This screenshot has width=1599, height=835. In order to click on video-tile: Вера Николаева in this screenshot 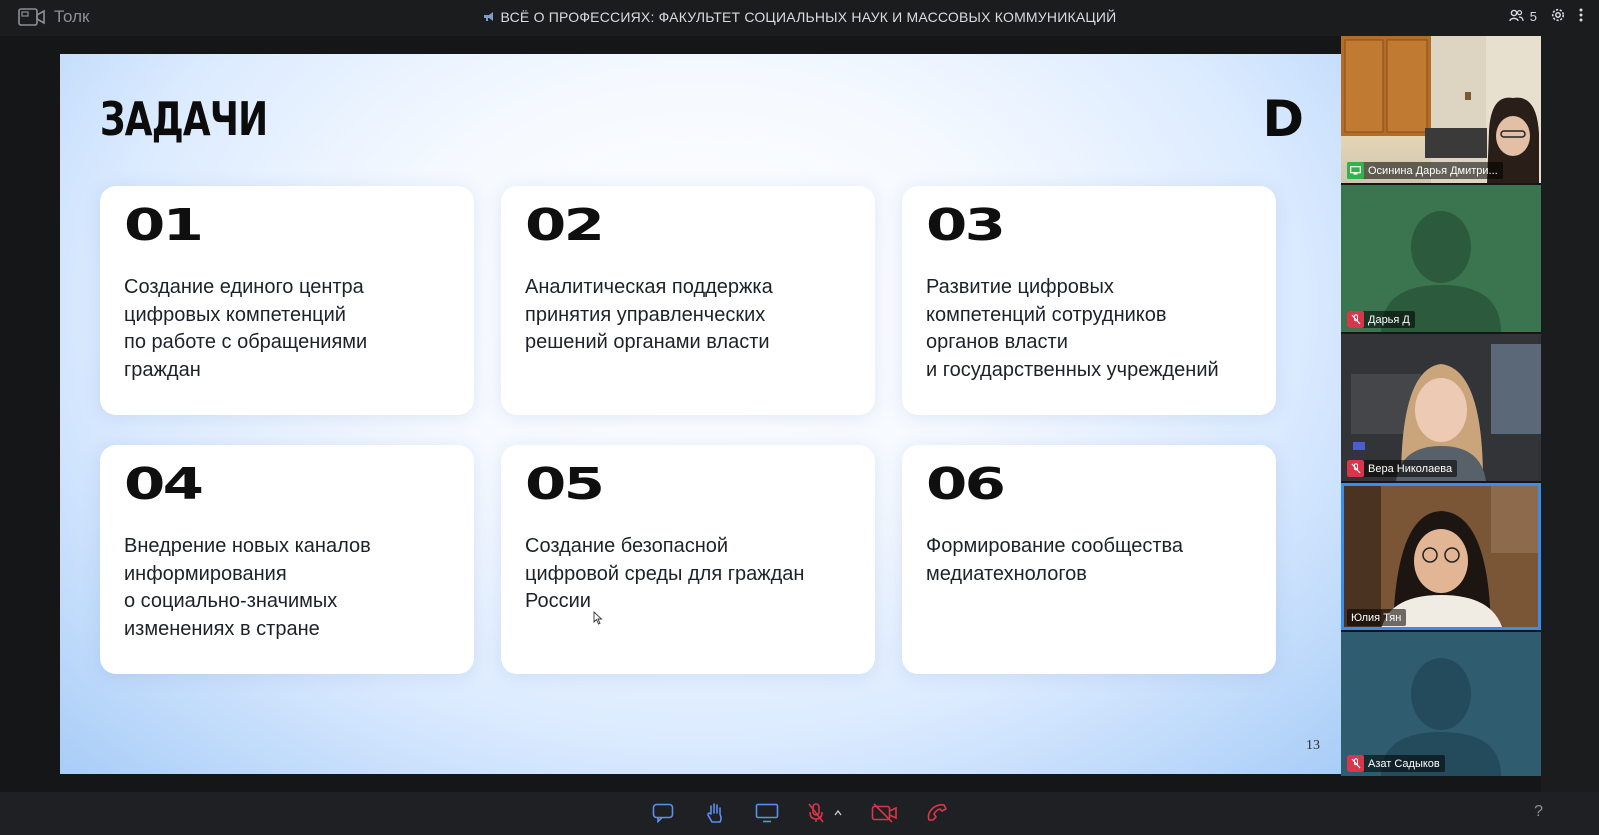, I will do `click(1441, 407)`.